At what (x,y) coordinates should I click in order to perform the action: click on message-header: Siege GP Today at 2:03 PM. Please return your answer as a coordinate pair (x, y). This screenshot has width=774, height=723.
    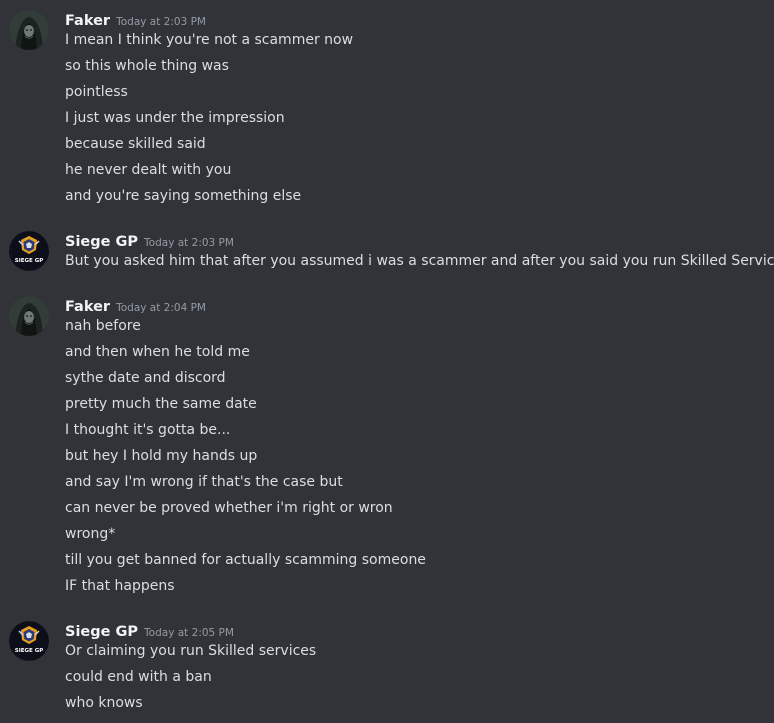
    Looking at the image, I should click on (149, 242).